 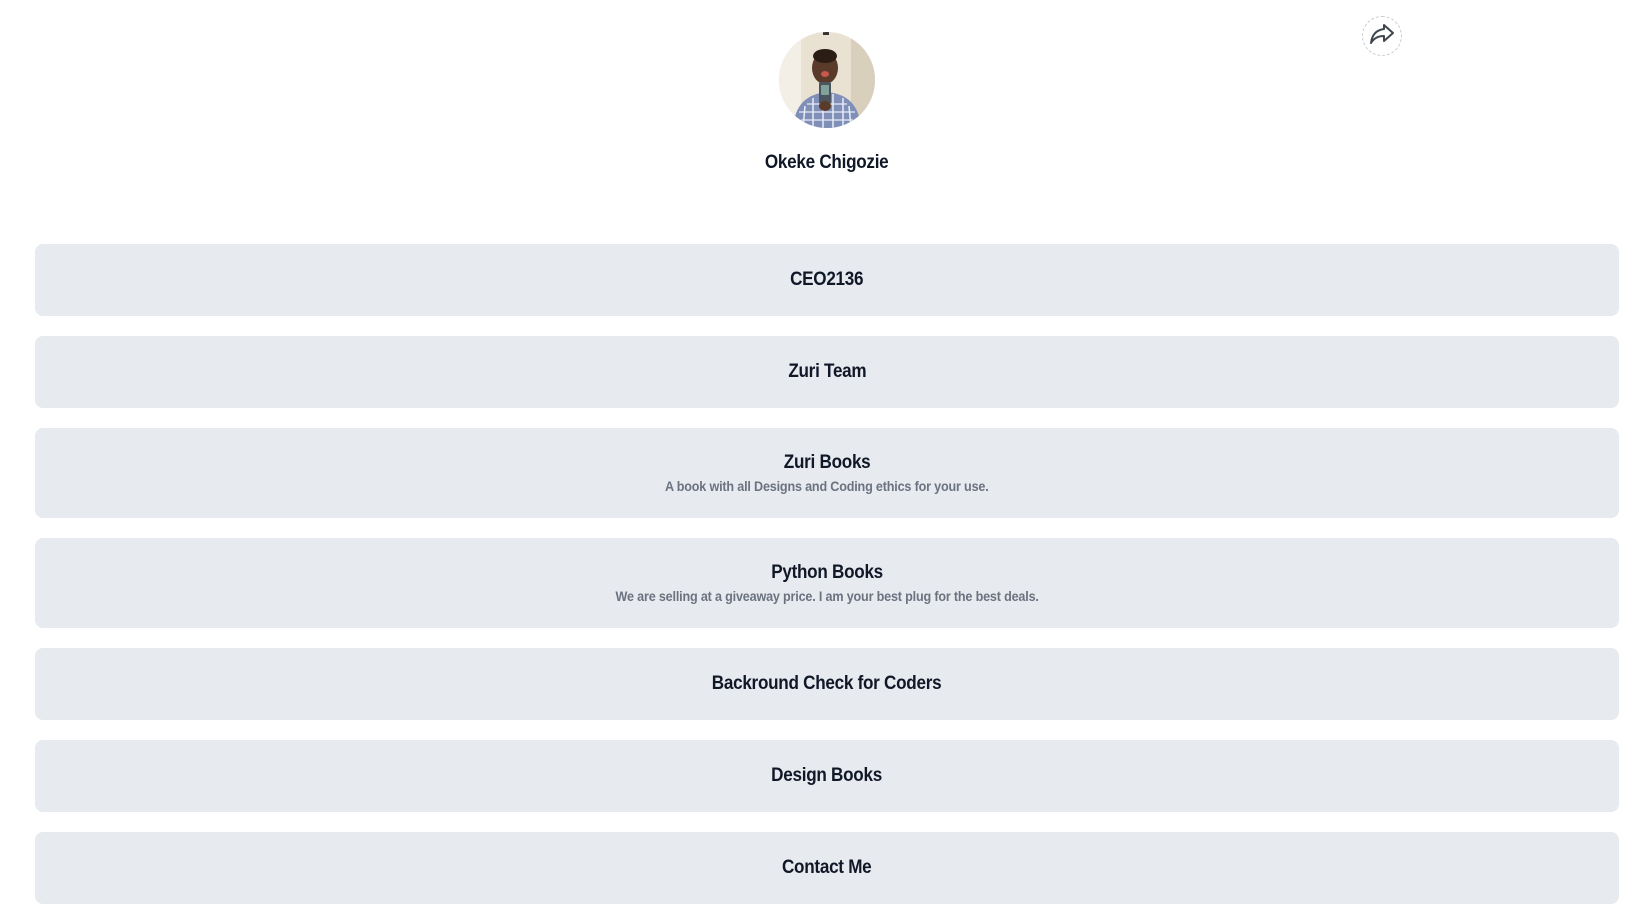 I want to click on link-title: Backround Check for Coders, so click(x=827, y=683).